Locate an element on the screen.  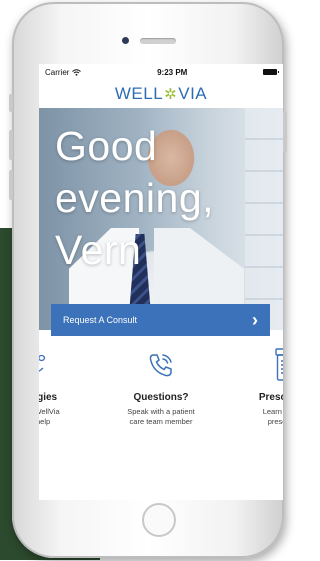
mute-switch is located at coordinates (11, 103).